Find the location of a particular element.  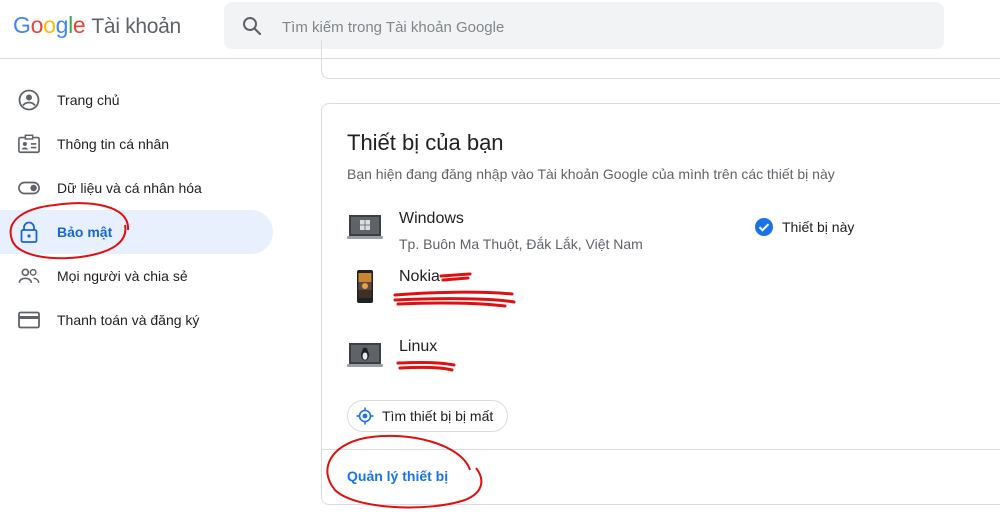

nav-item-security: Bảo mật is located at coordinates (136, 232).